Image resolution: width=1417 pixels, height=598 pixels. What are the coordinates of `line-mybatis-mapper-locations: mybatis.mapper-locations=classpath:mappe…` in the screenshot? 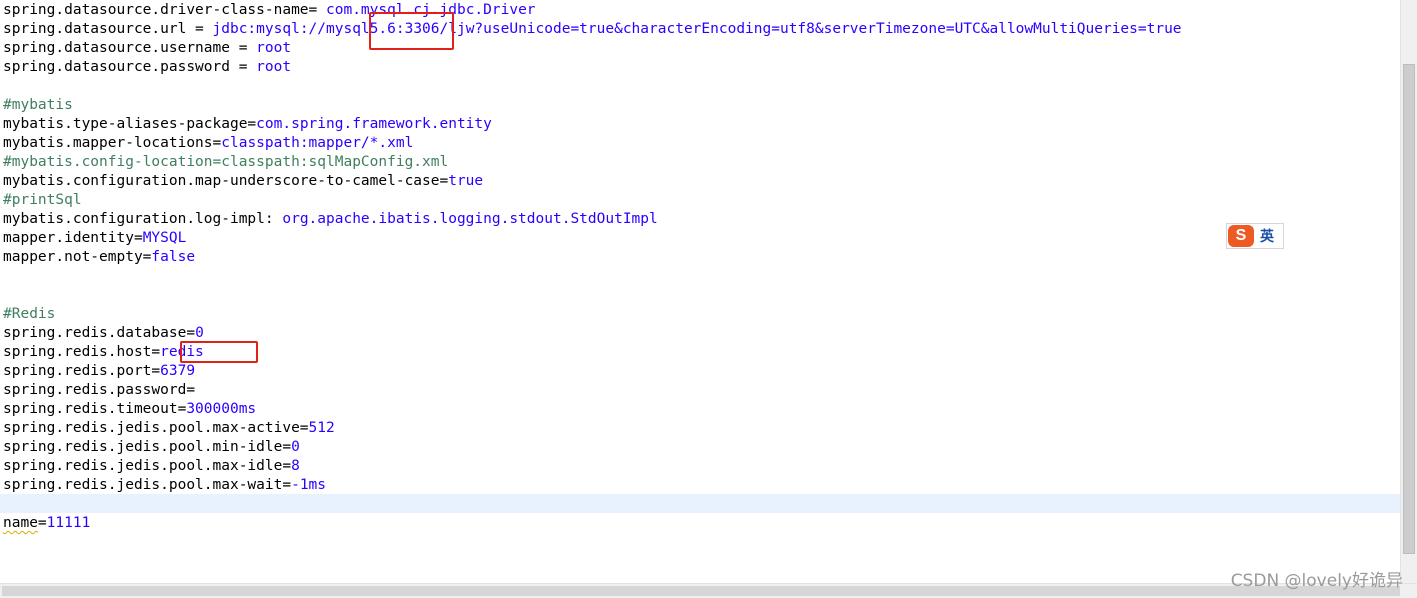 It's located at (208, 143).